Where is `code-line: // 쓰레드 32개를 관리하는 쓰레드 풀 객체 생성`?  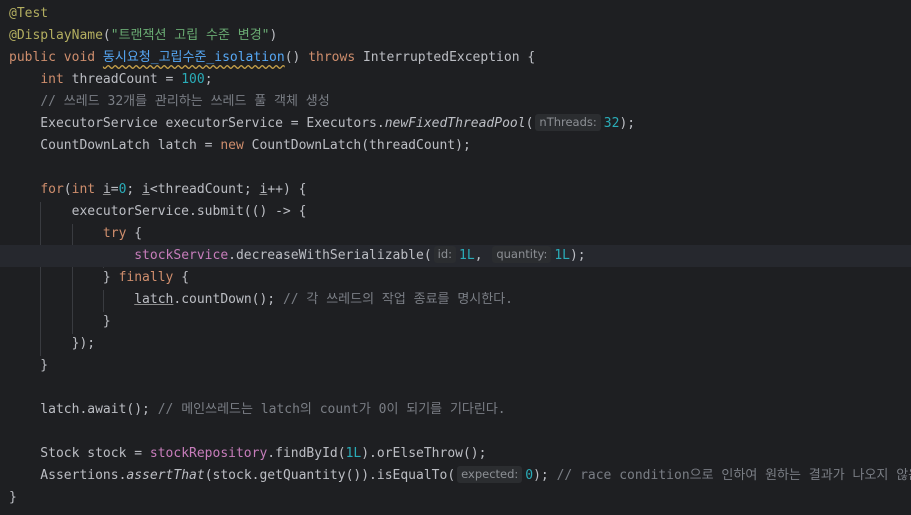 code-line: // 쓰레드 32개를 관리하는 쓰레드 풀 객체 생성 is located at coordinates (455, 102).